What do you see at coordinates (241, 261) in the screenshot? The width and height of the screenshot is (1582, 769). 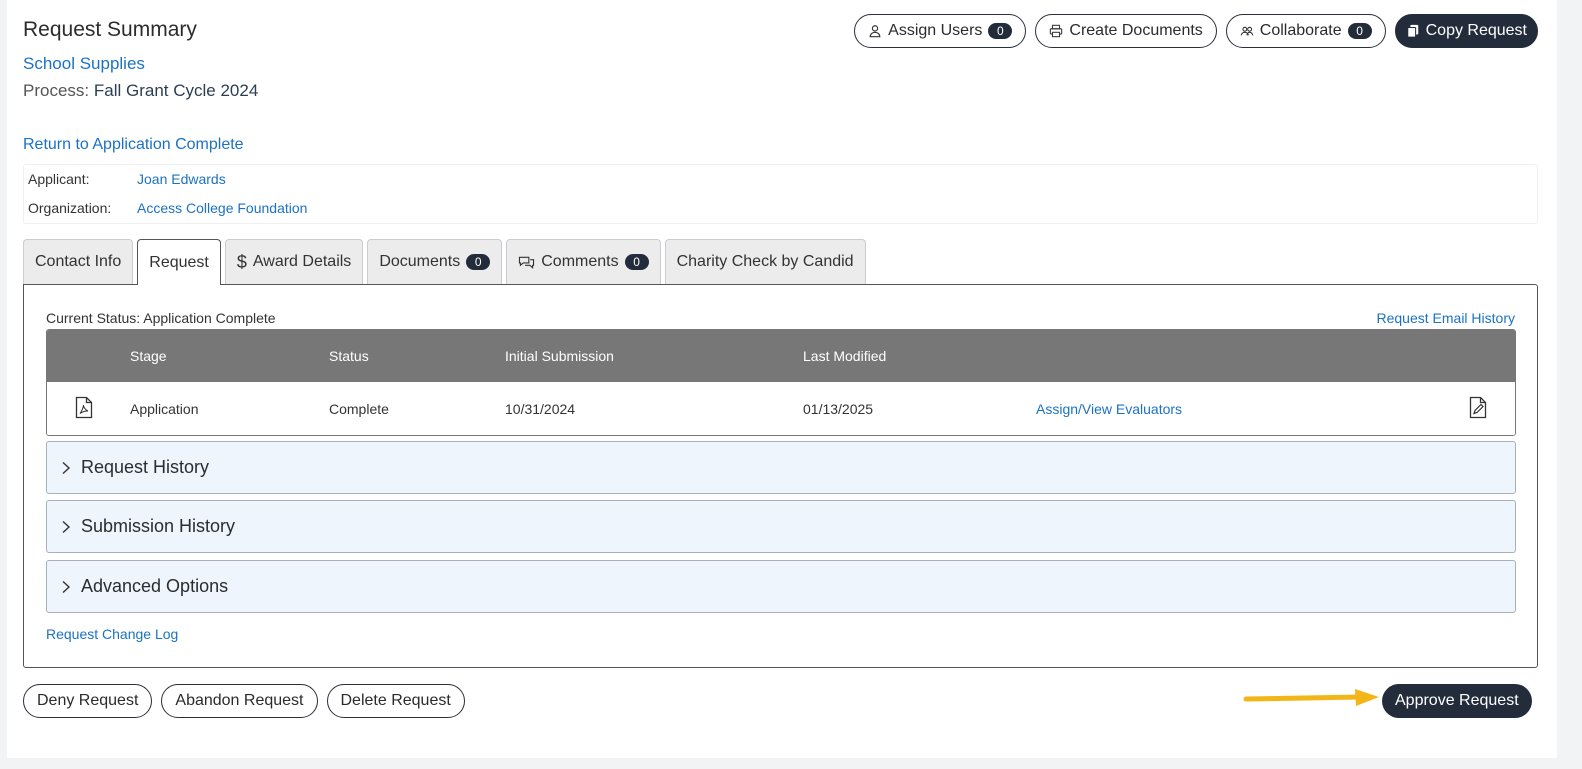 I see `dollar-icon: $` at bounding box center [241, 261].